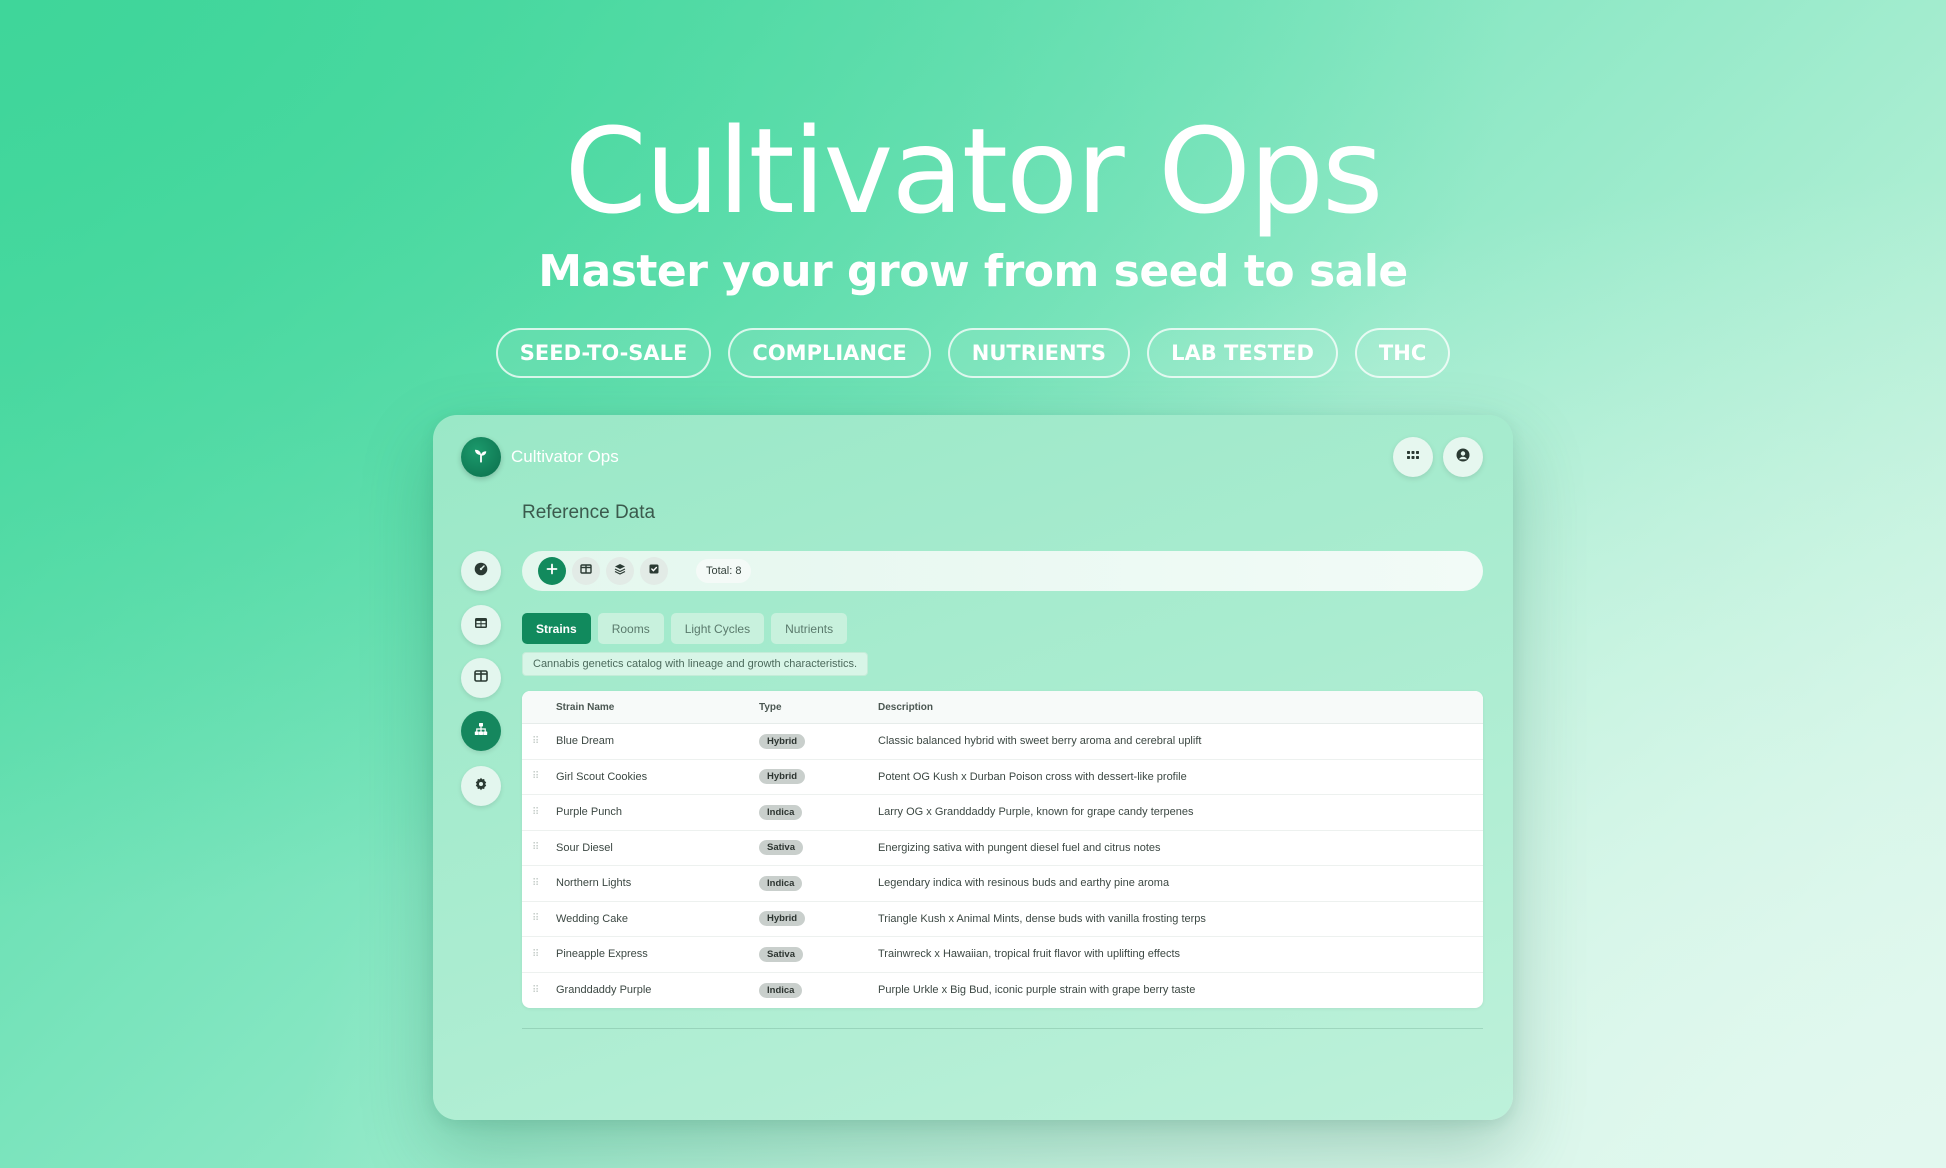  What do you see at coordinates (809, 628) in the screenshot?
I see `tab-nutrients: Nutrients` at bounding box center [809, 628].